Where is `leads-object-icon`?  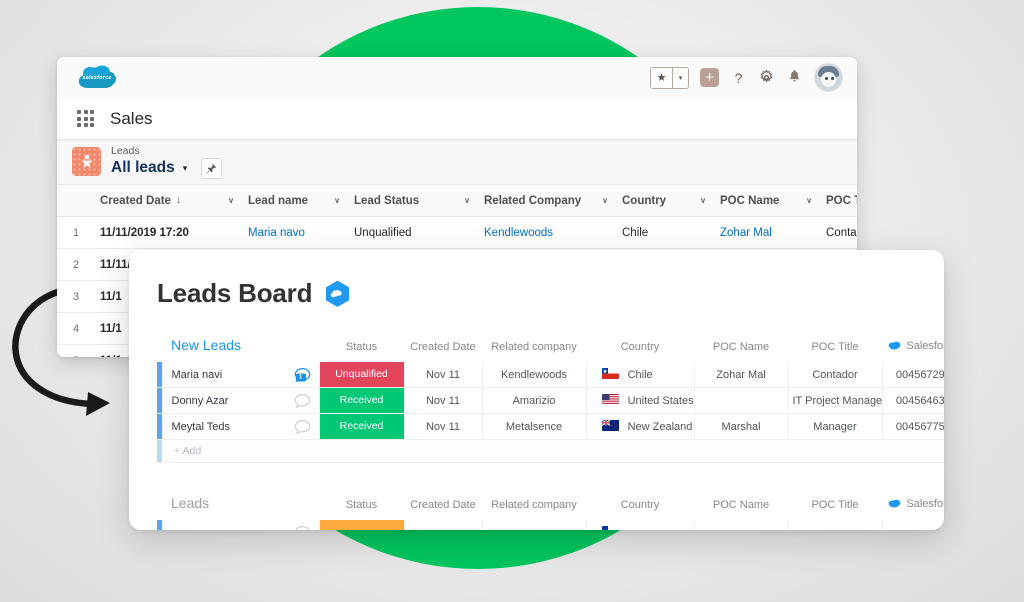
leads-object-icon is located at coordinates (86, 161).